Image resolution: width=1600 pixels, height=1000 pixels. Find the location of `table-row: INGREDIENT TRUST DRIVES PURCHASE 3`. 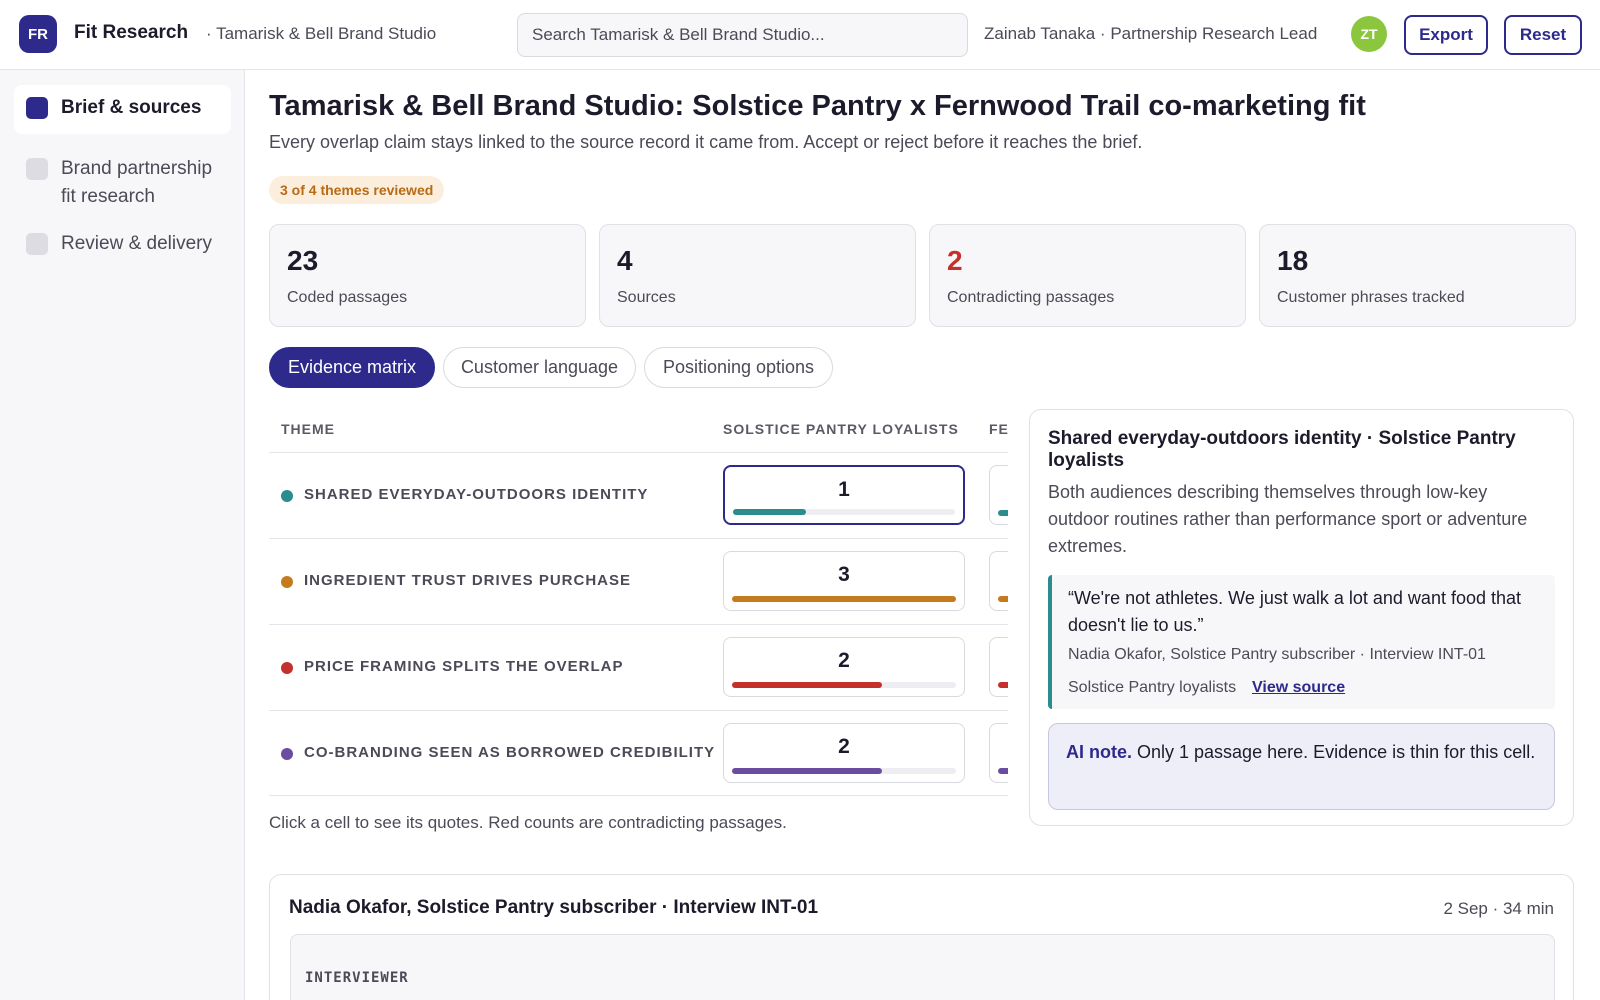

table-row: INGREDIENT TRUST DRIVES PURCHASE 3 is located at coordinates (638, 581).